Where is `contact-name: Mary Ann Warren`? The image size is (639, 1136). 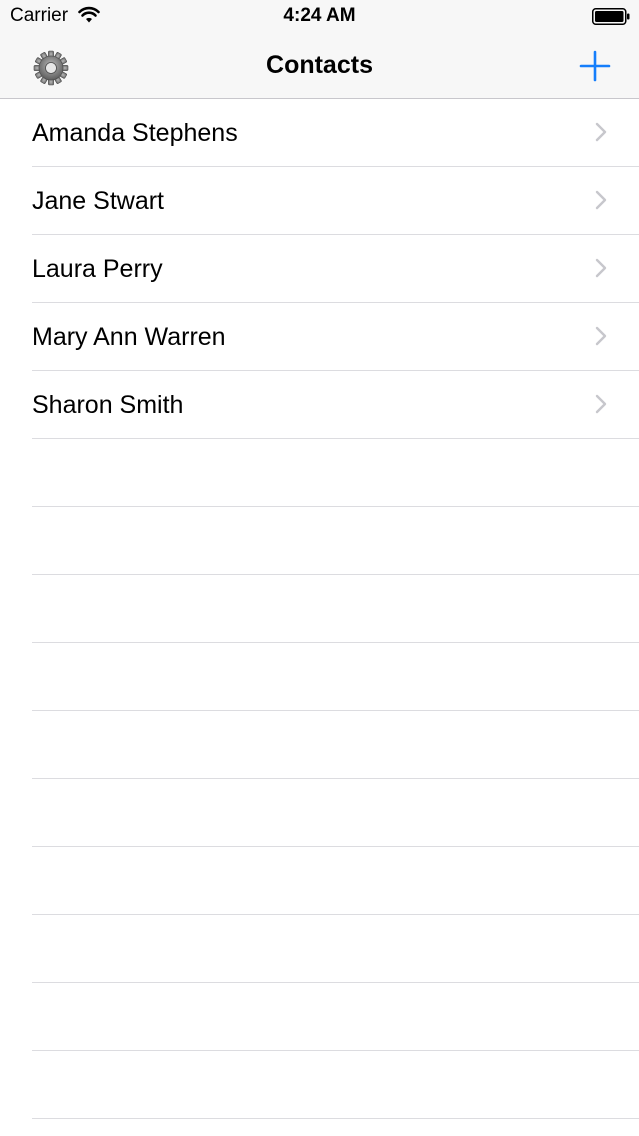
contact-name: Mary Ann Warren is located at coordinates (129, 337).